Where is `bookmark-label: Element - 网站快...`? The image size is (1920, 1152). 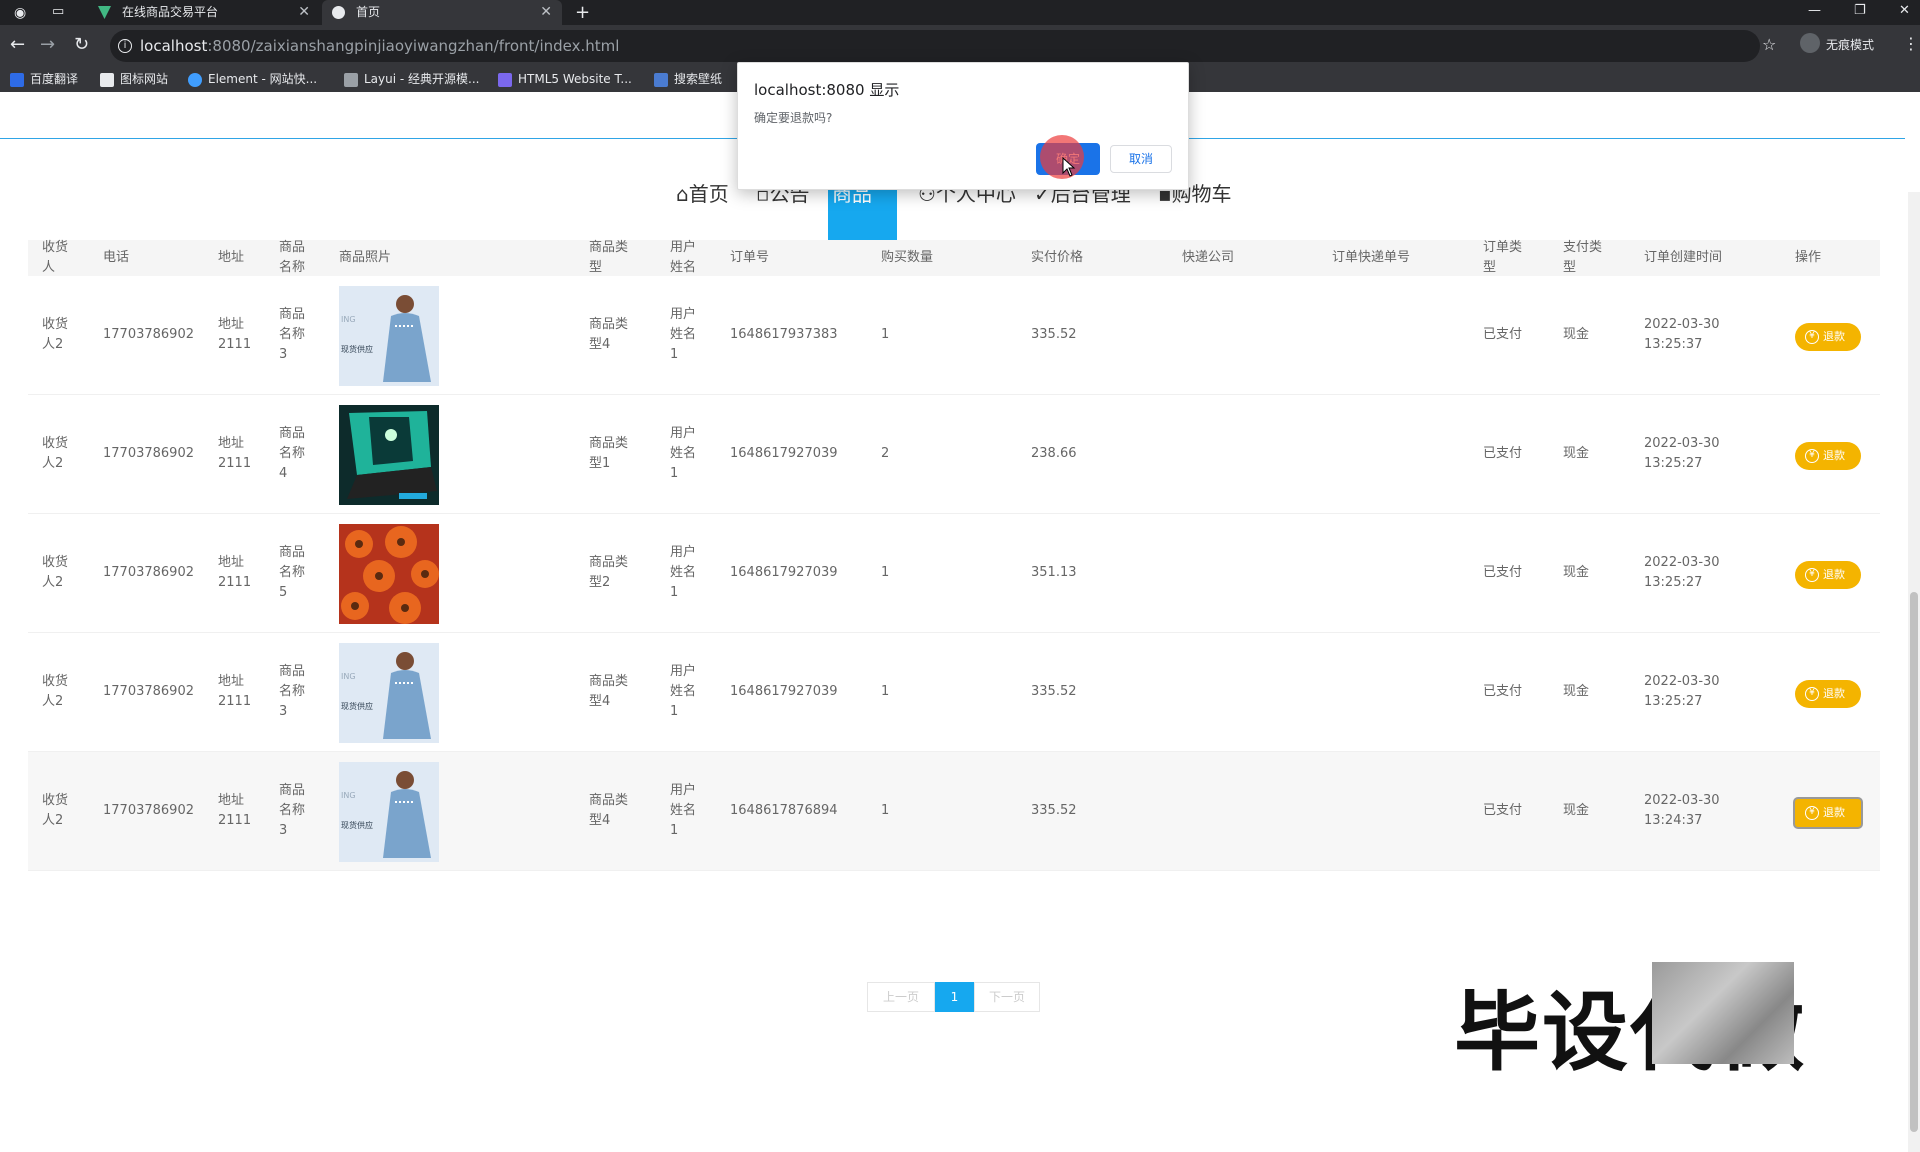 bookmark-label: Element - 网站快... is located at coordinates (263, 79).